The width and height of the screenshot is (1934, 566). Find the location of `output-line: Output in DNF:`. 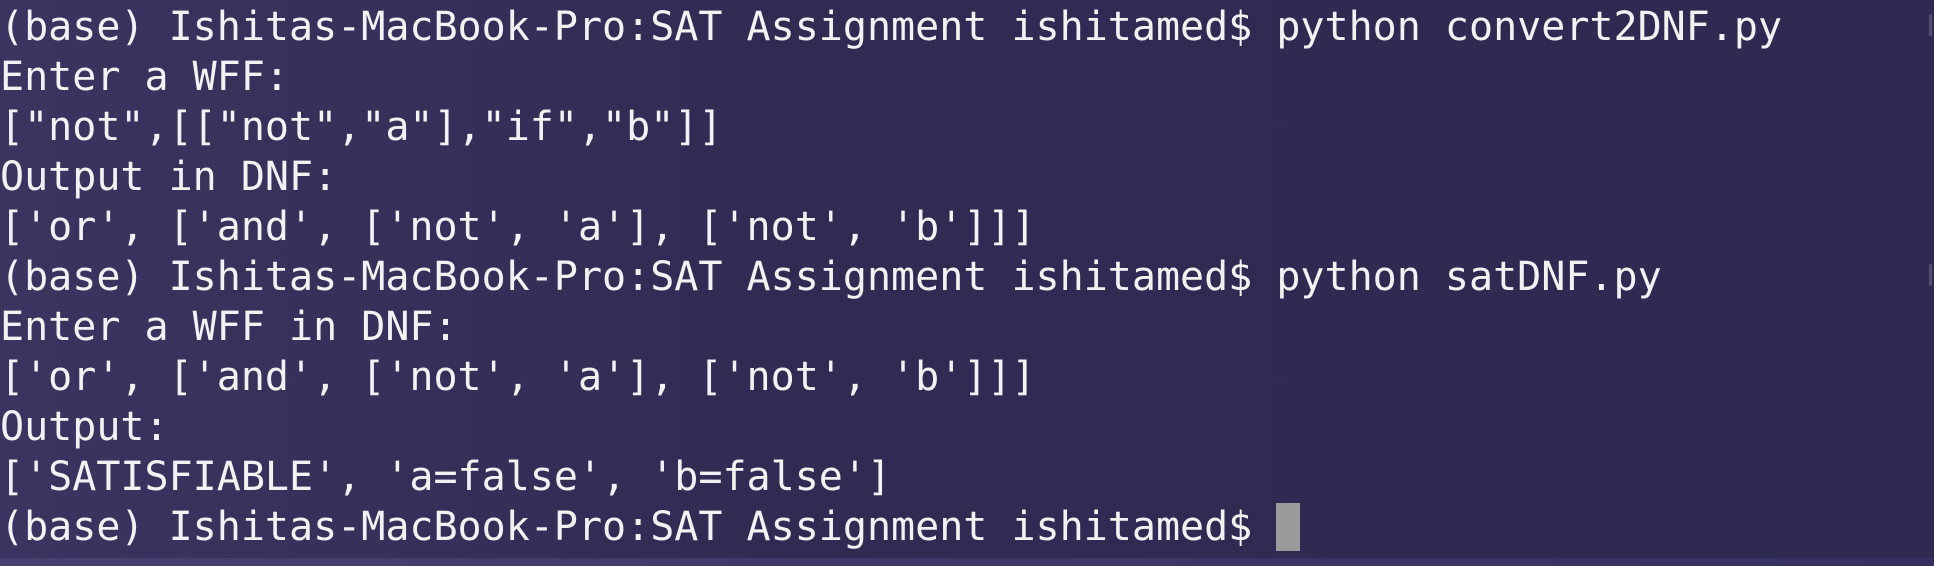

output-line: Output in DNF: is located at coordinates (891, 177).